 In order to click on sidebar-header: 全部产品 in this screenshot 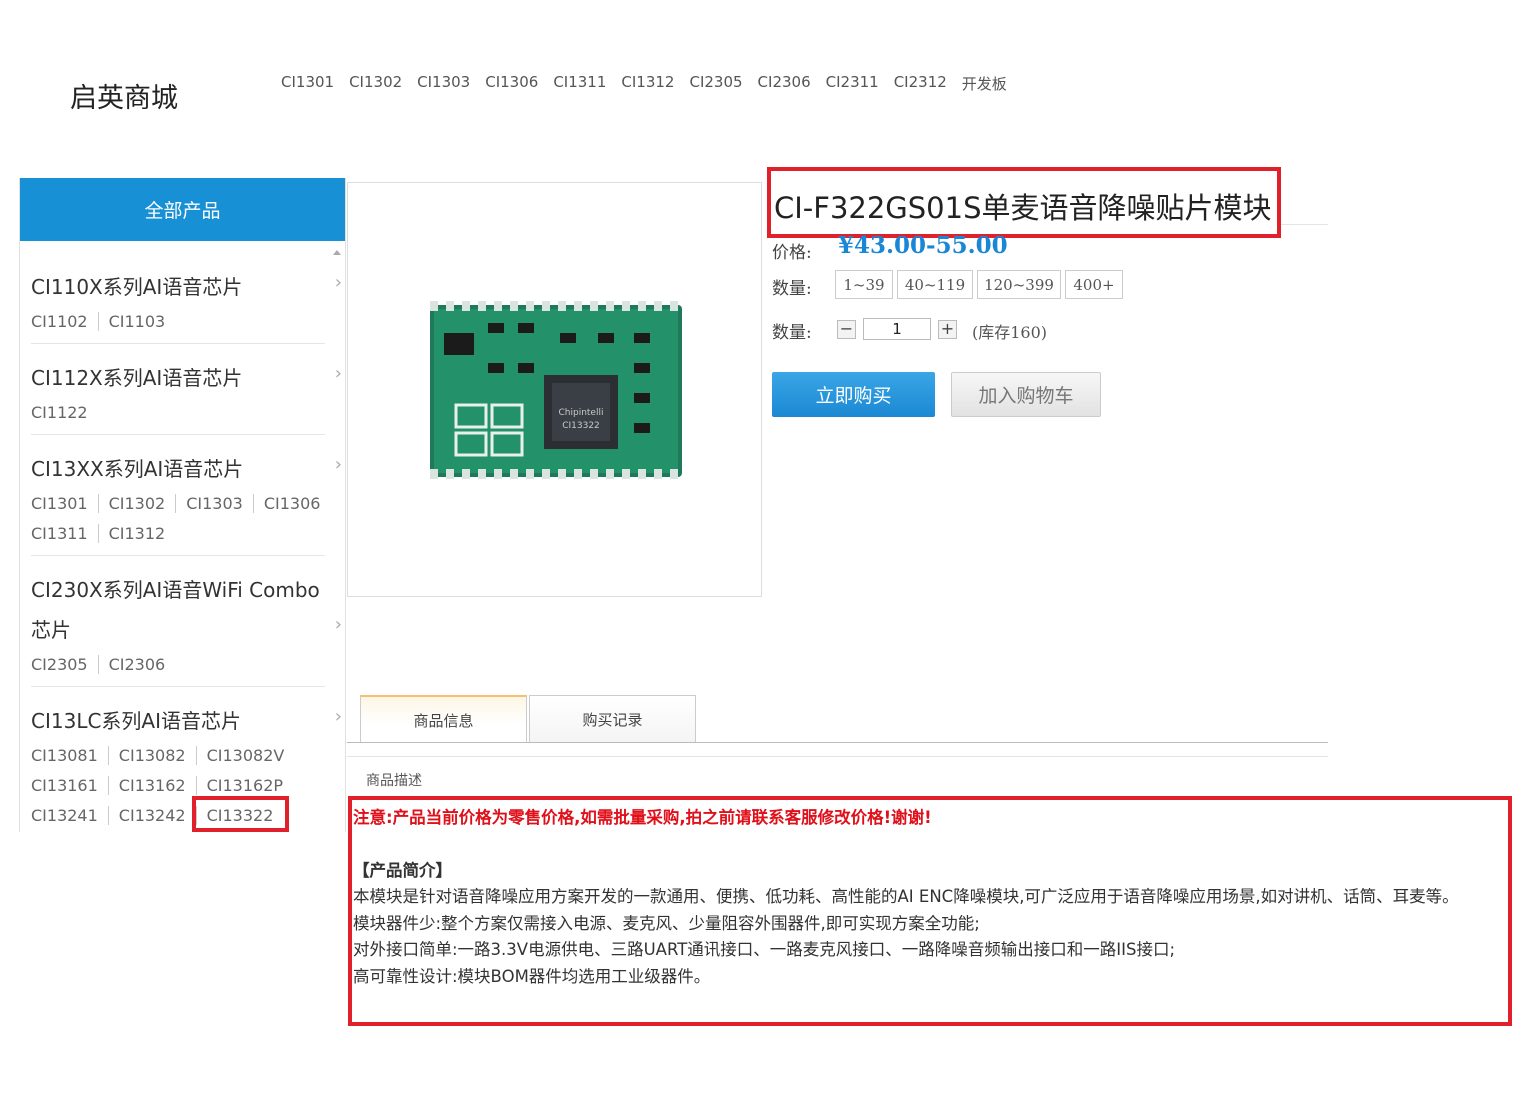, I will do `click(182, 209)`.